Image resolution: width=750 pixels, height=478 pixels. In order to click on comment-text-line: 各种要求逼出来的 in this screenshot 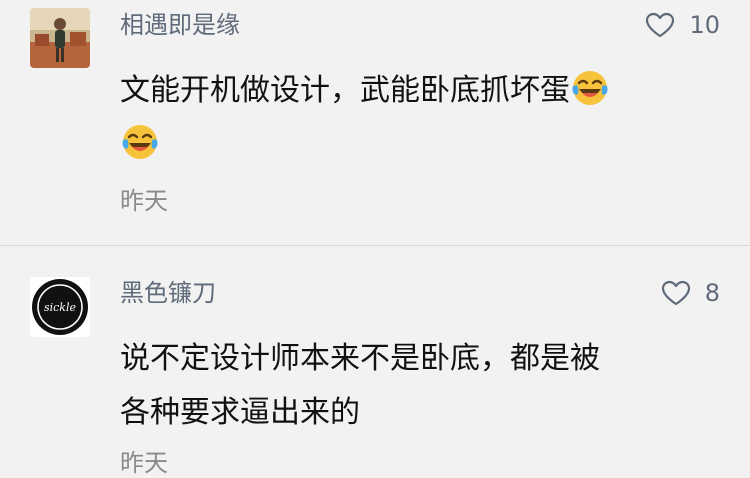, I will do `click(240, 412)`.